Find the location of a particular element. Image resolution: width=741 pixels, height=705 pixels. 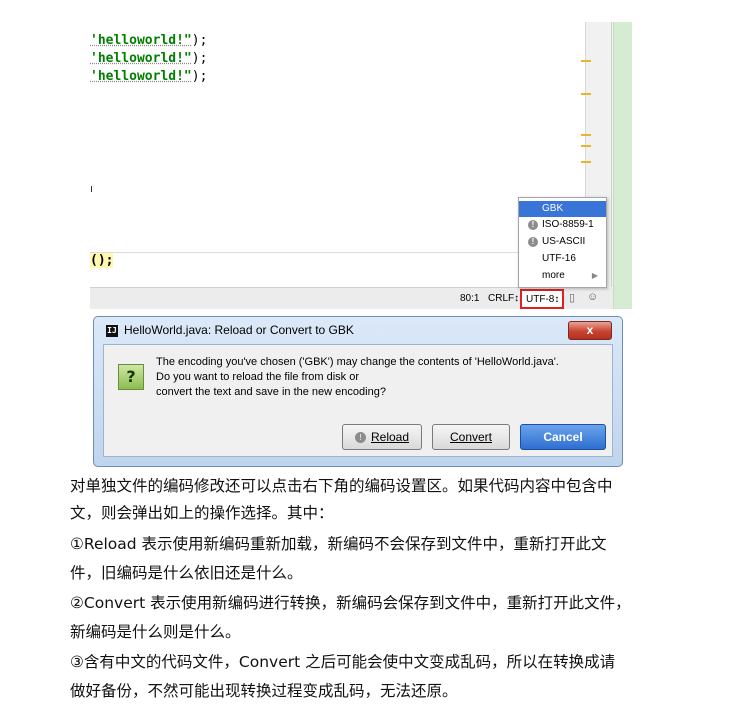

submenu-arrow-icon: ▶ is located at coordinates (594, 275).